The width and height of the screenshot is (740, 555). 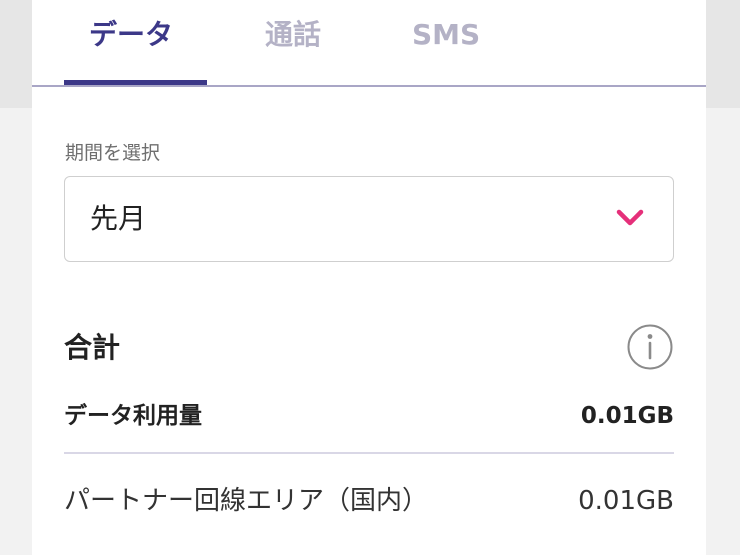 I want to click on summary-title: 合計, so click(x=92, y=347).